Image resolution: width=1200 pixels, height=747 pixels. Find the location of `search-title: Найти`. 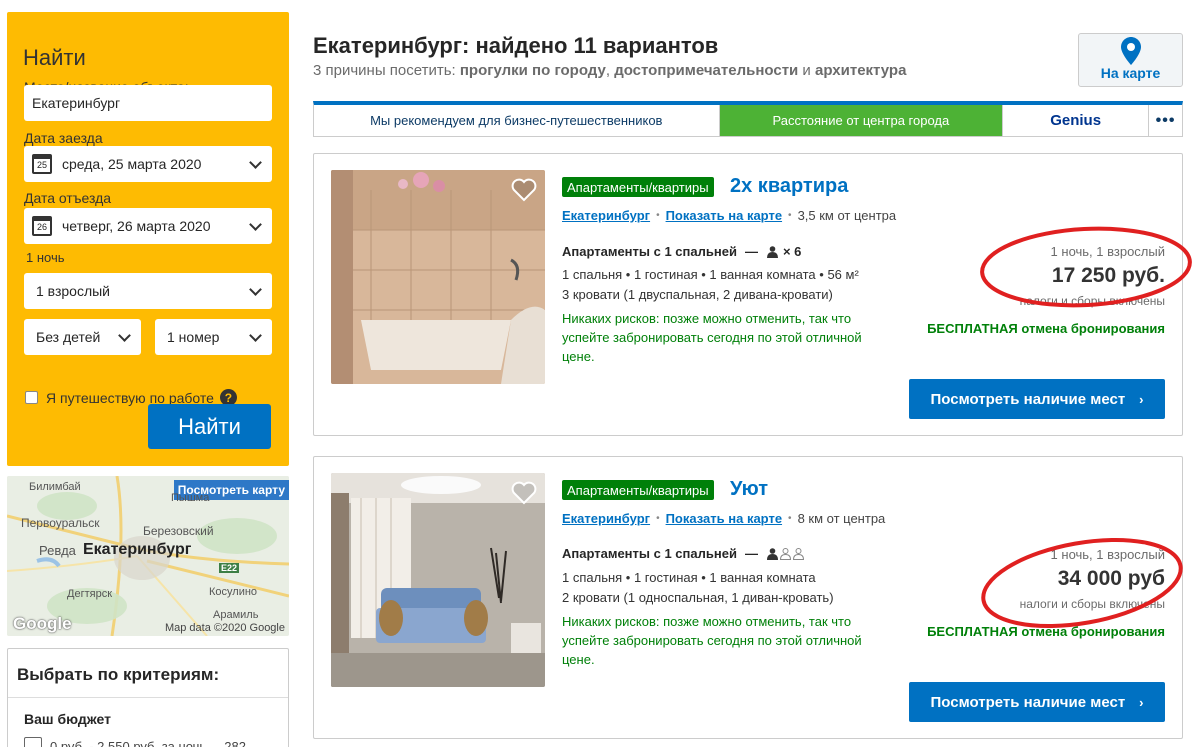

search-title: Найти is located at coordinates (54, 57).